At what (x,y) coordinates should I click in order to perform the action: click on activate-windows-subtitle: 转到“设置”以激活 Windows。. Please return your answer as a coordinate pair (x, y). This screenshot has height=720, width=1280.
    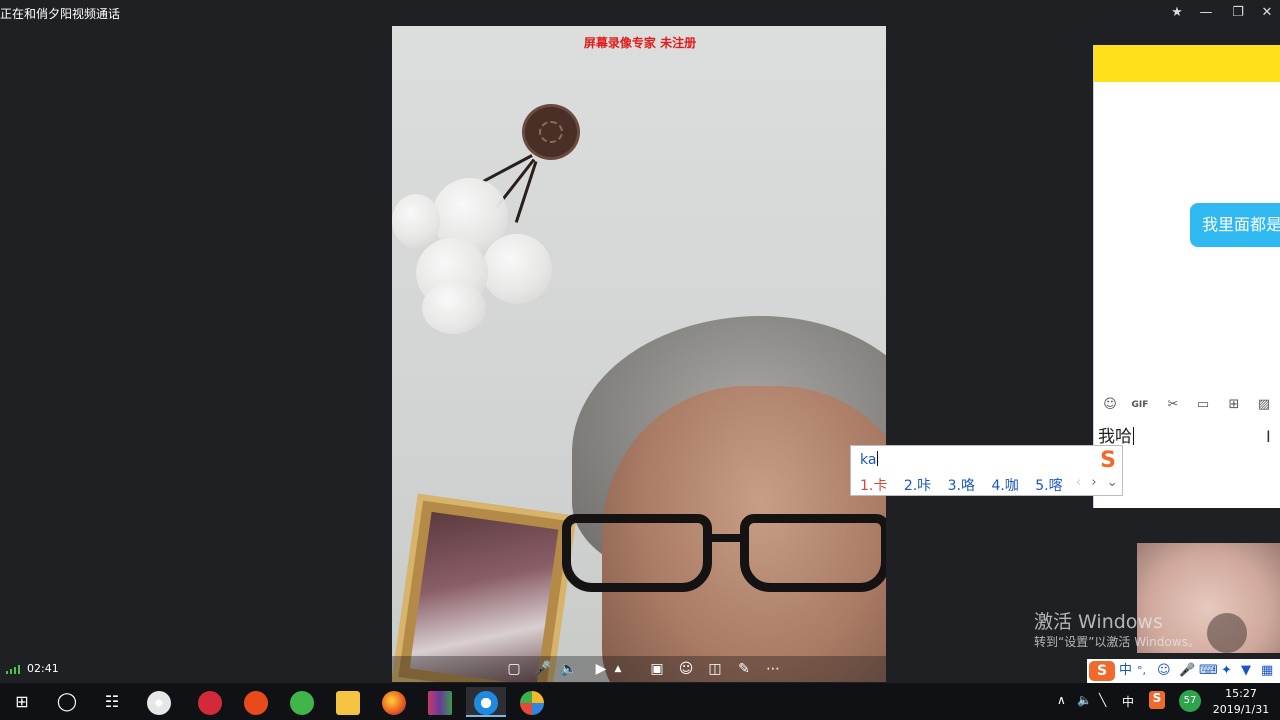
    Looking at the image, I should click on (1117, 642).